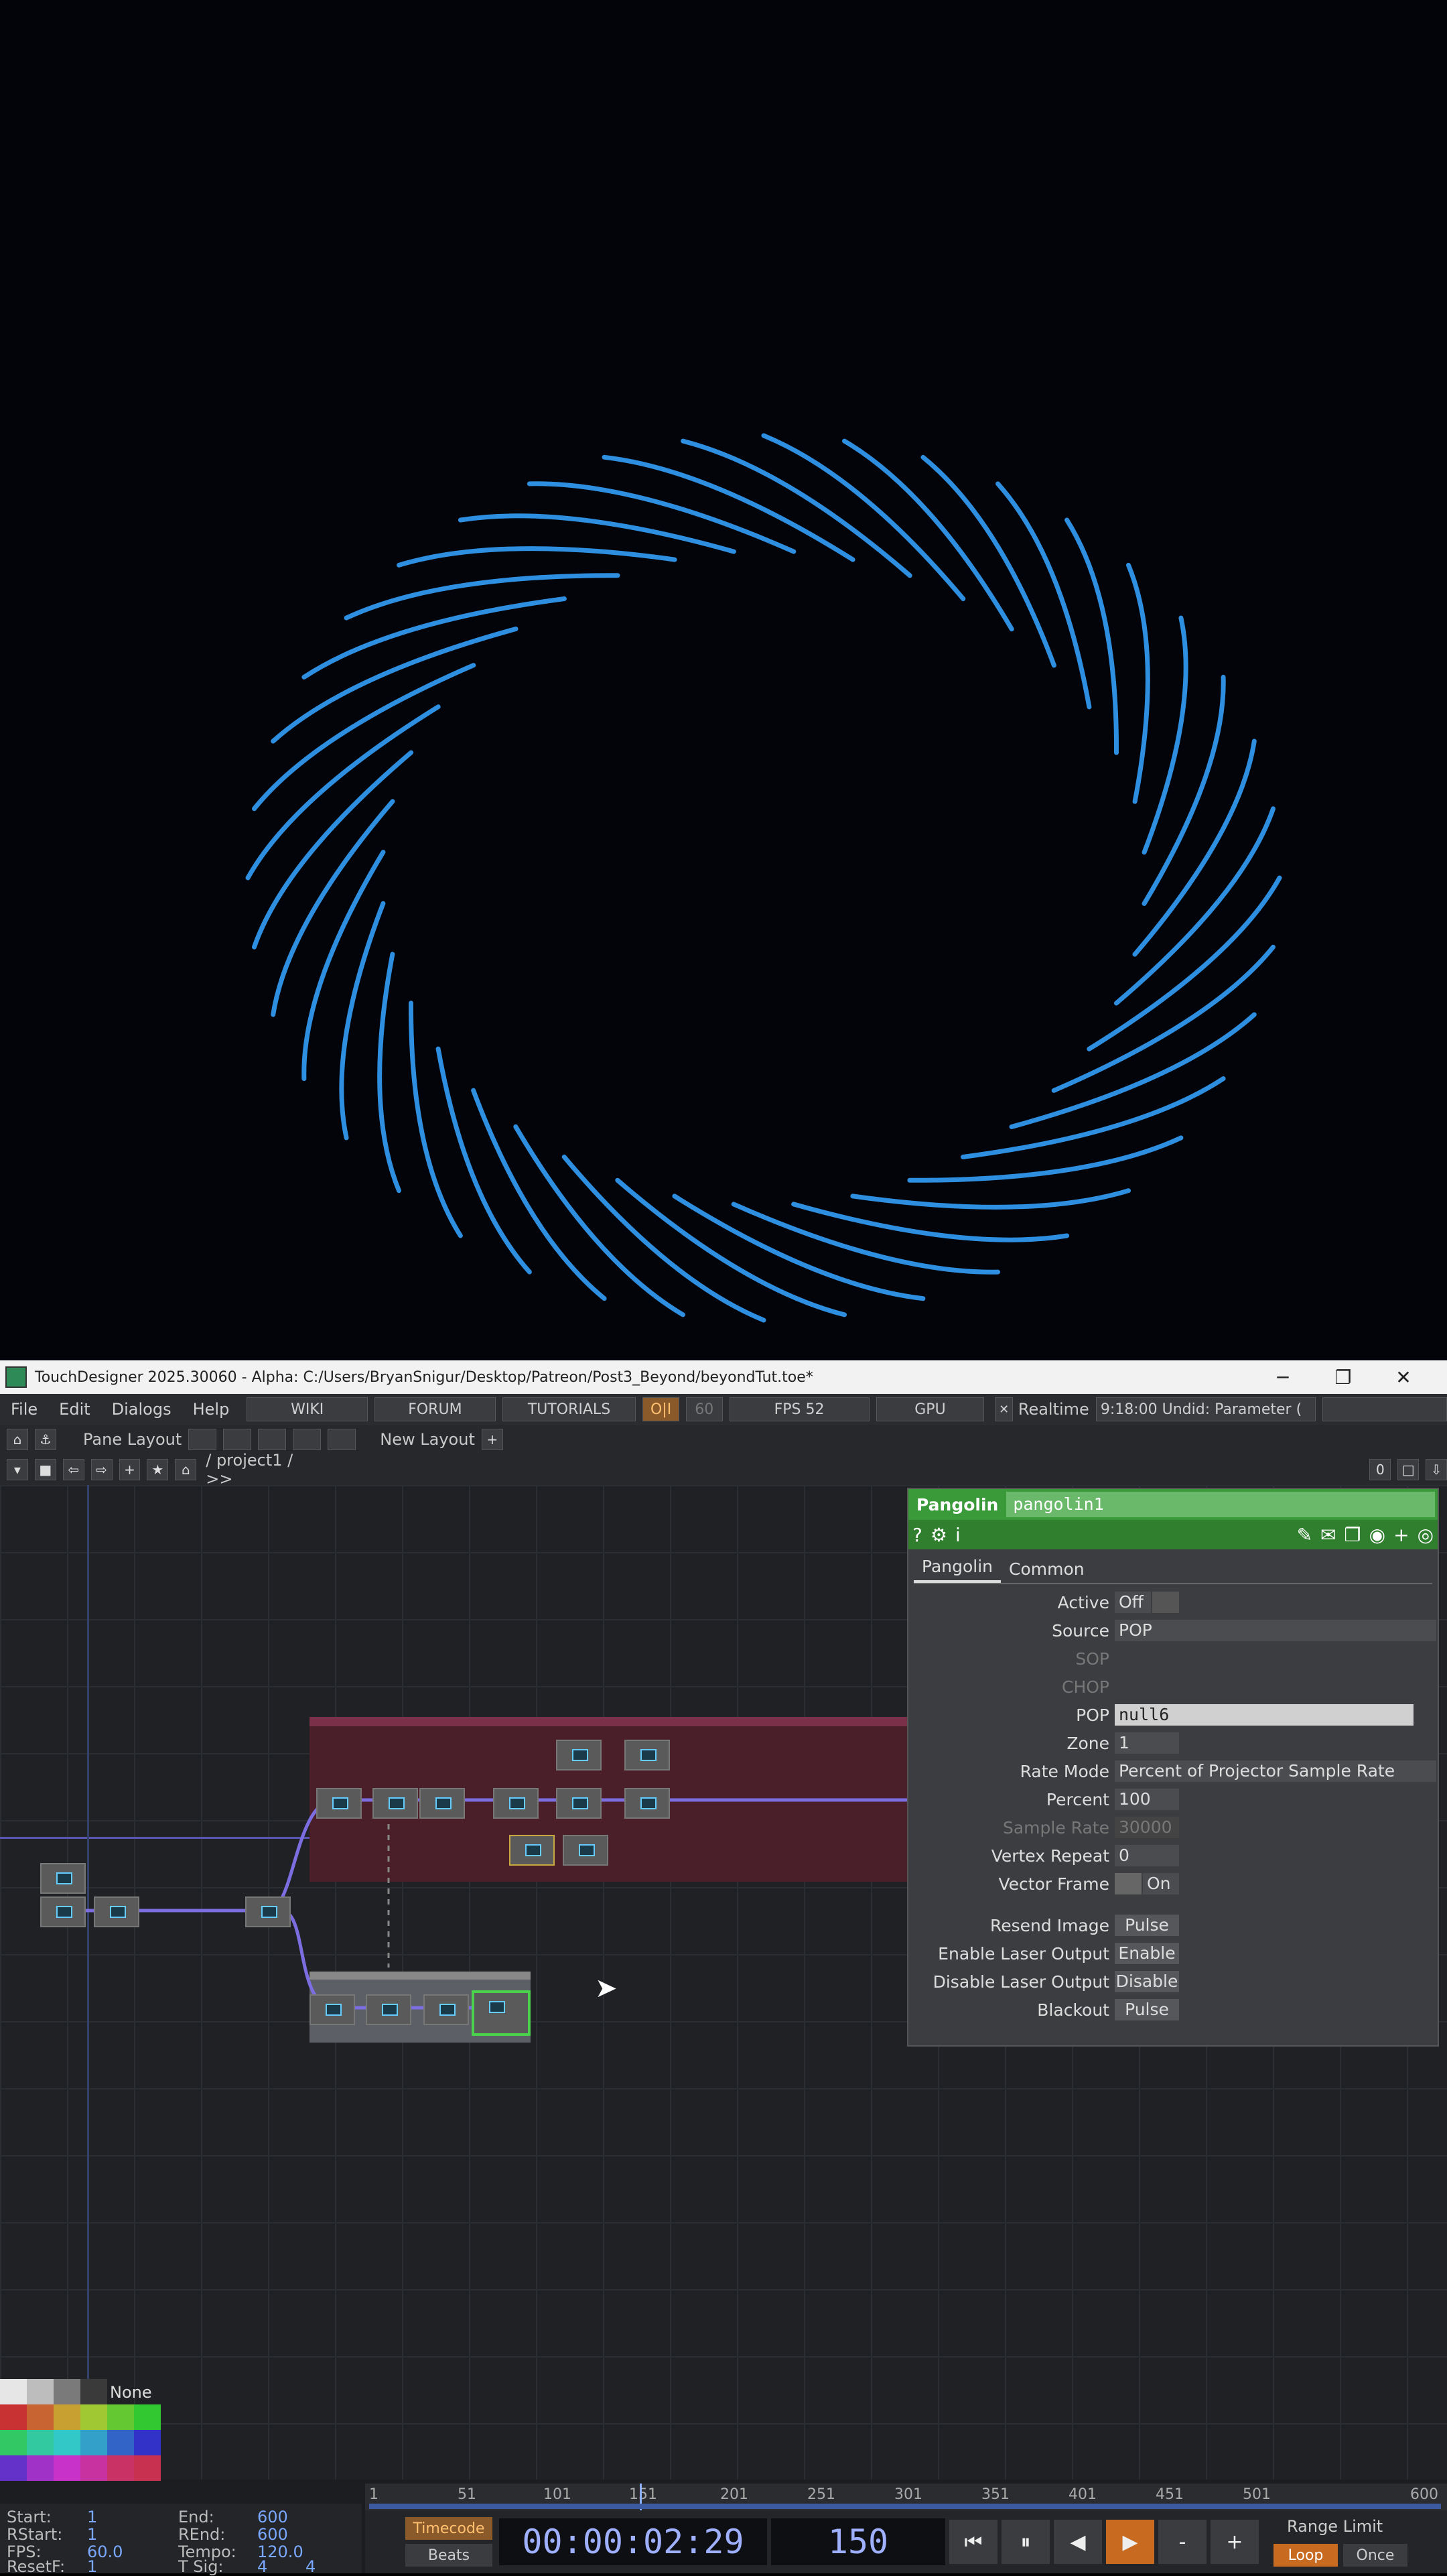 The width and height of the screenshot is (1447, 2576). Describe the element at coordinates (973, 2542) in the screenshot. I see `rewind-icon: ⏮` at that location.